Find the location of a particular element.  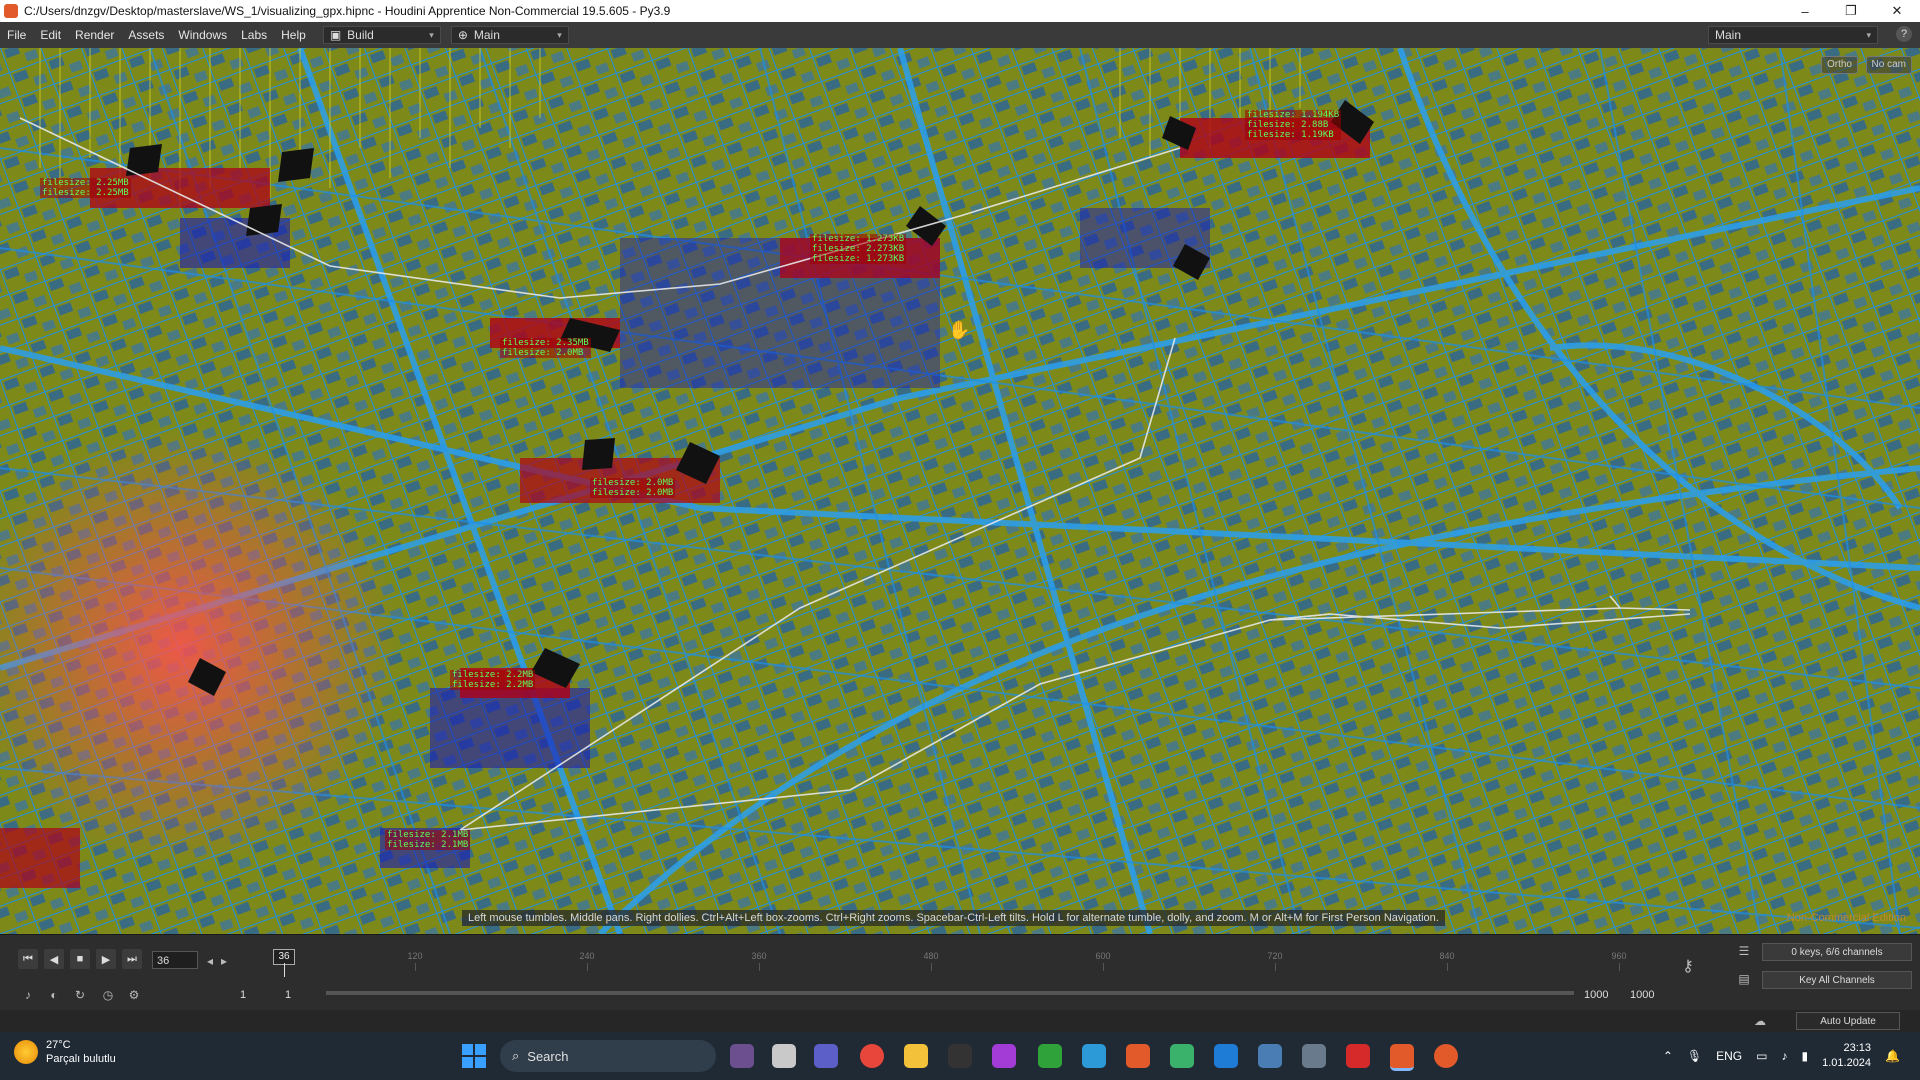

temperature: 27°C is located at coordinates (58, 1045).